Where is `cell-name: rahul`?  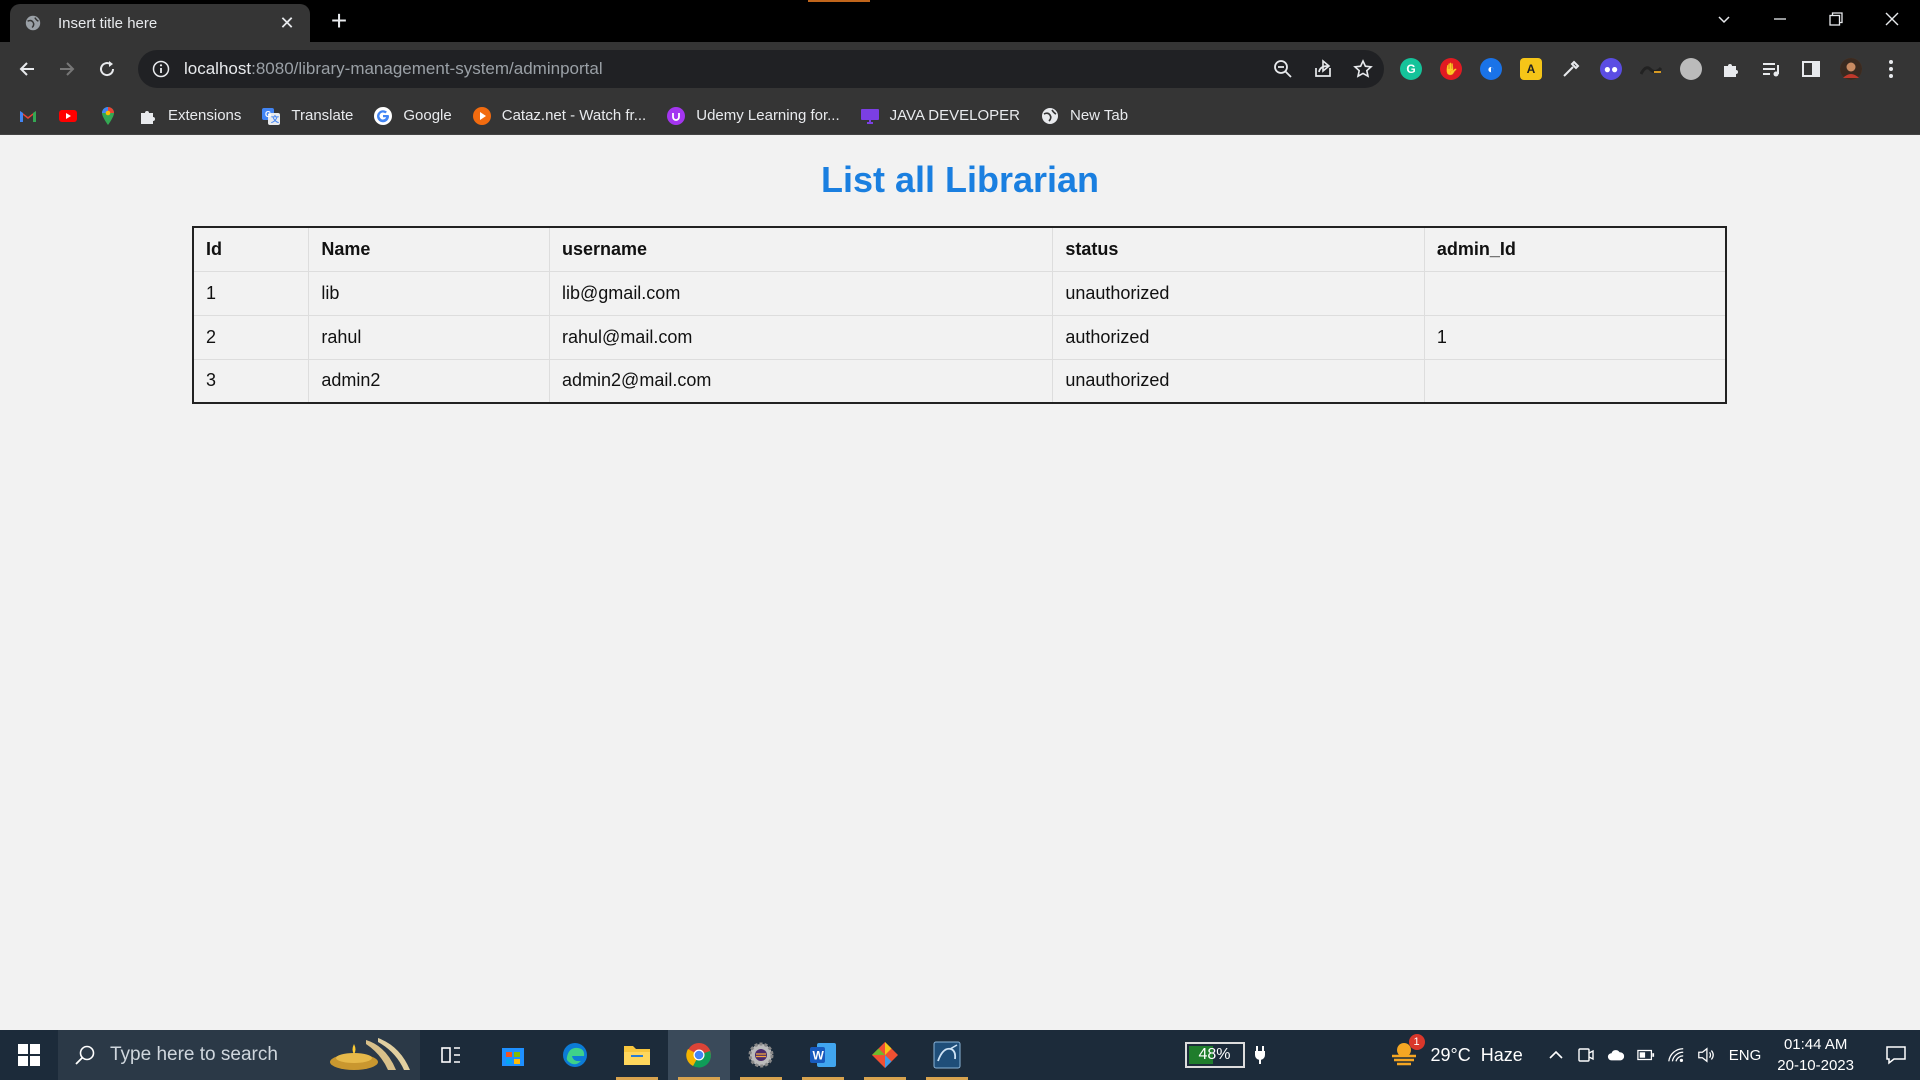
cell-name: rahul is located at coordinates (429, 337).